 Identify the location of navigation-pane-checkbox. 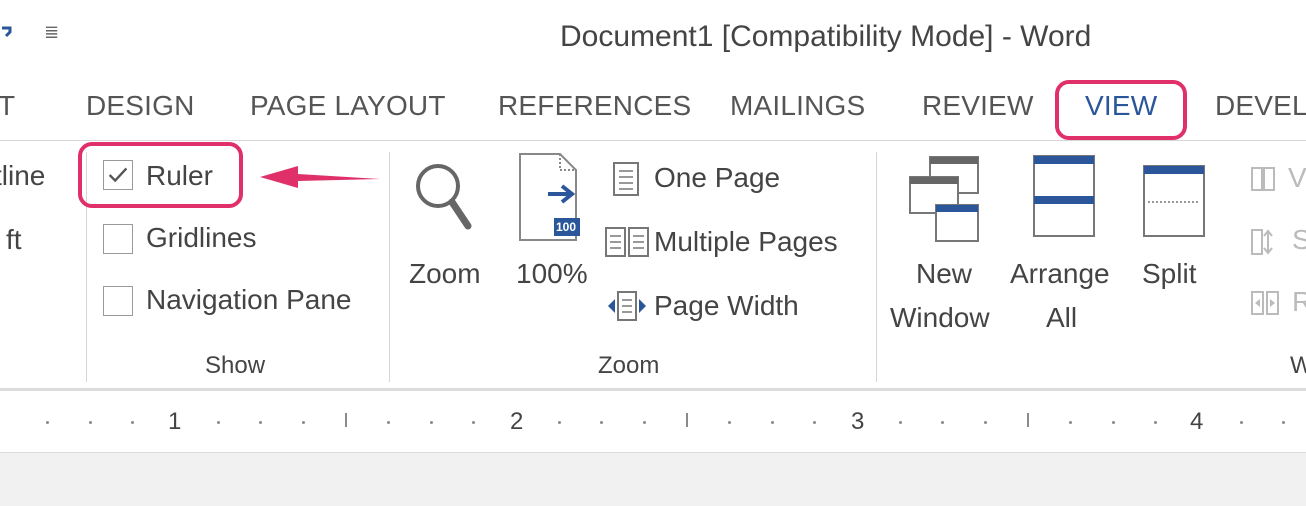
(118, 301).